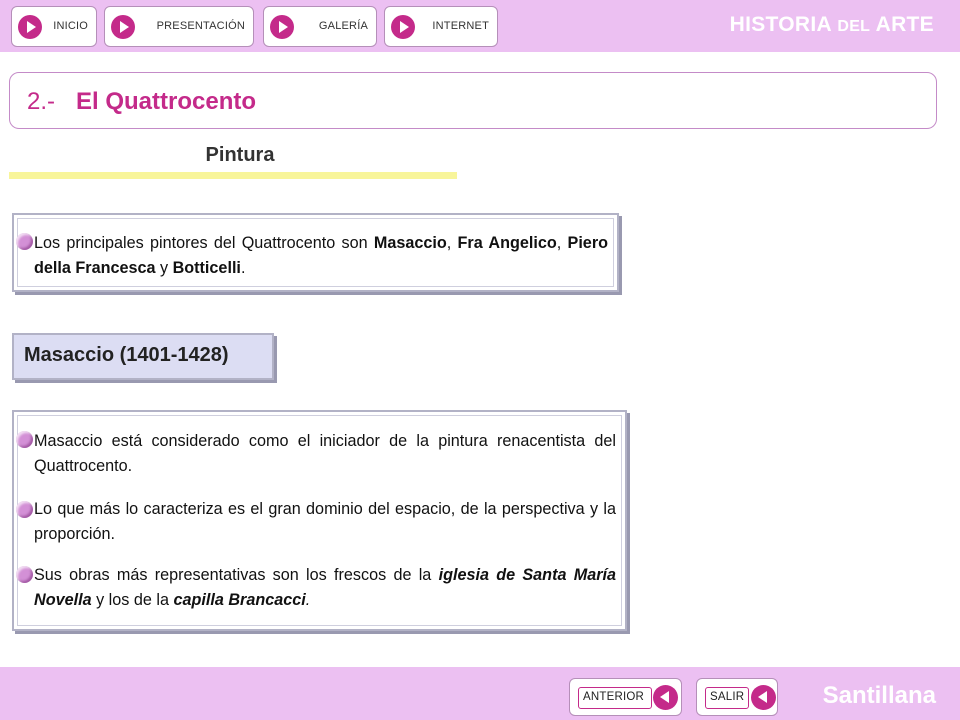 The height and width of the screenshot is (720, 960). What do you see at coordinates (126, 355) in the screenshot?
I see `artist-name: Masaccio (1401-1428)` at bounding box center [126, 355].